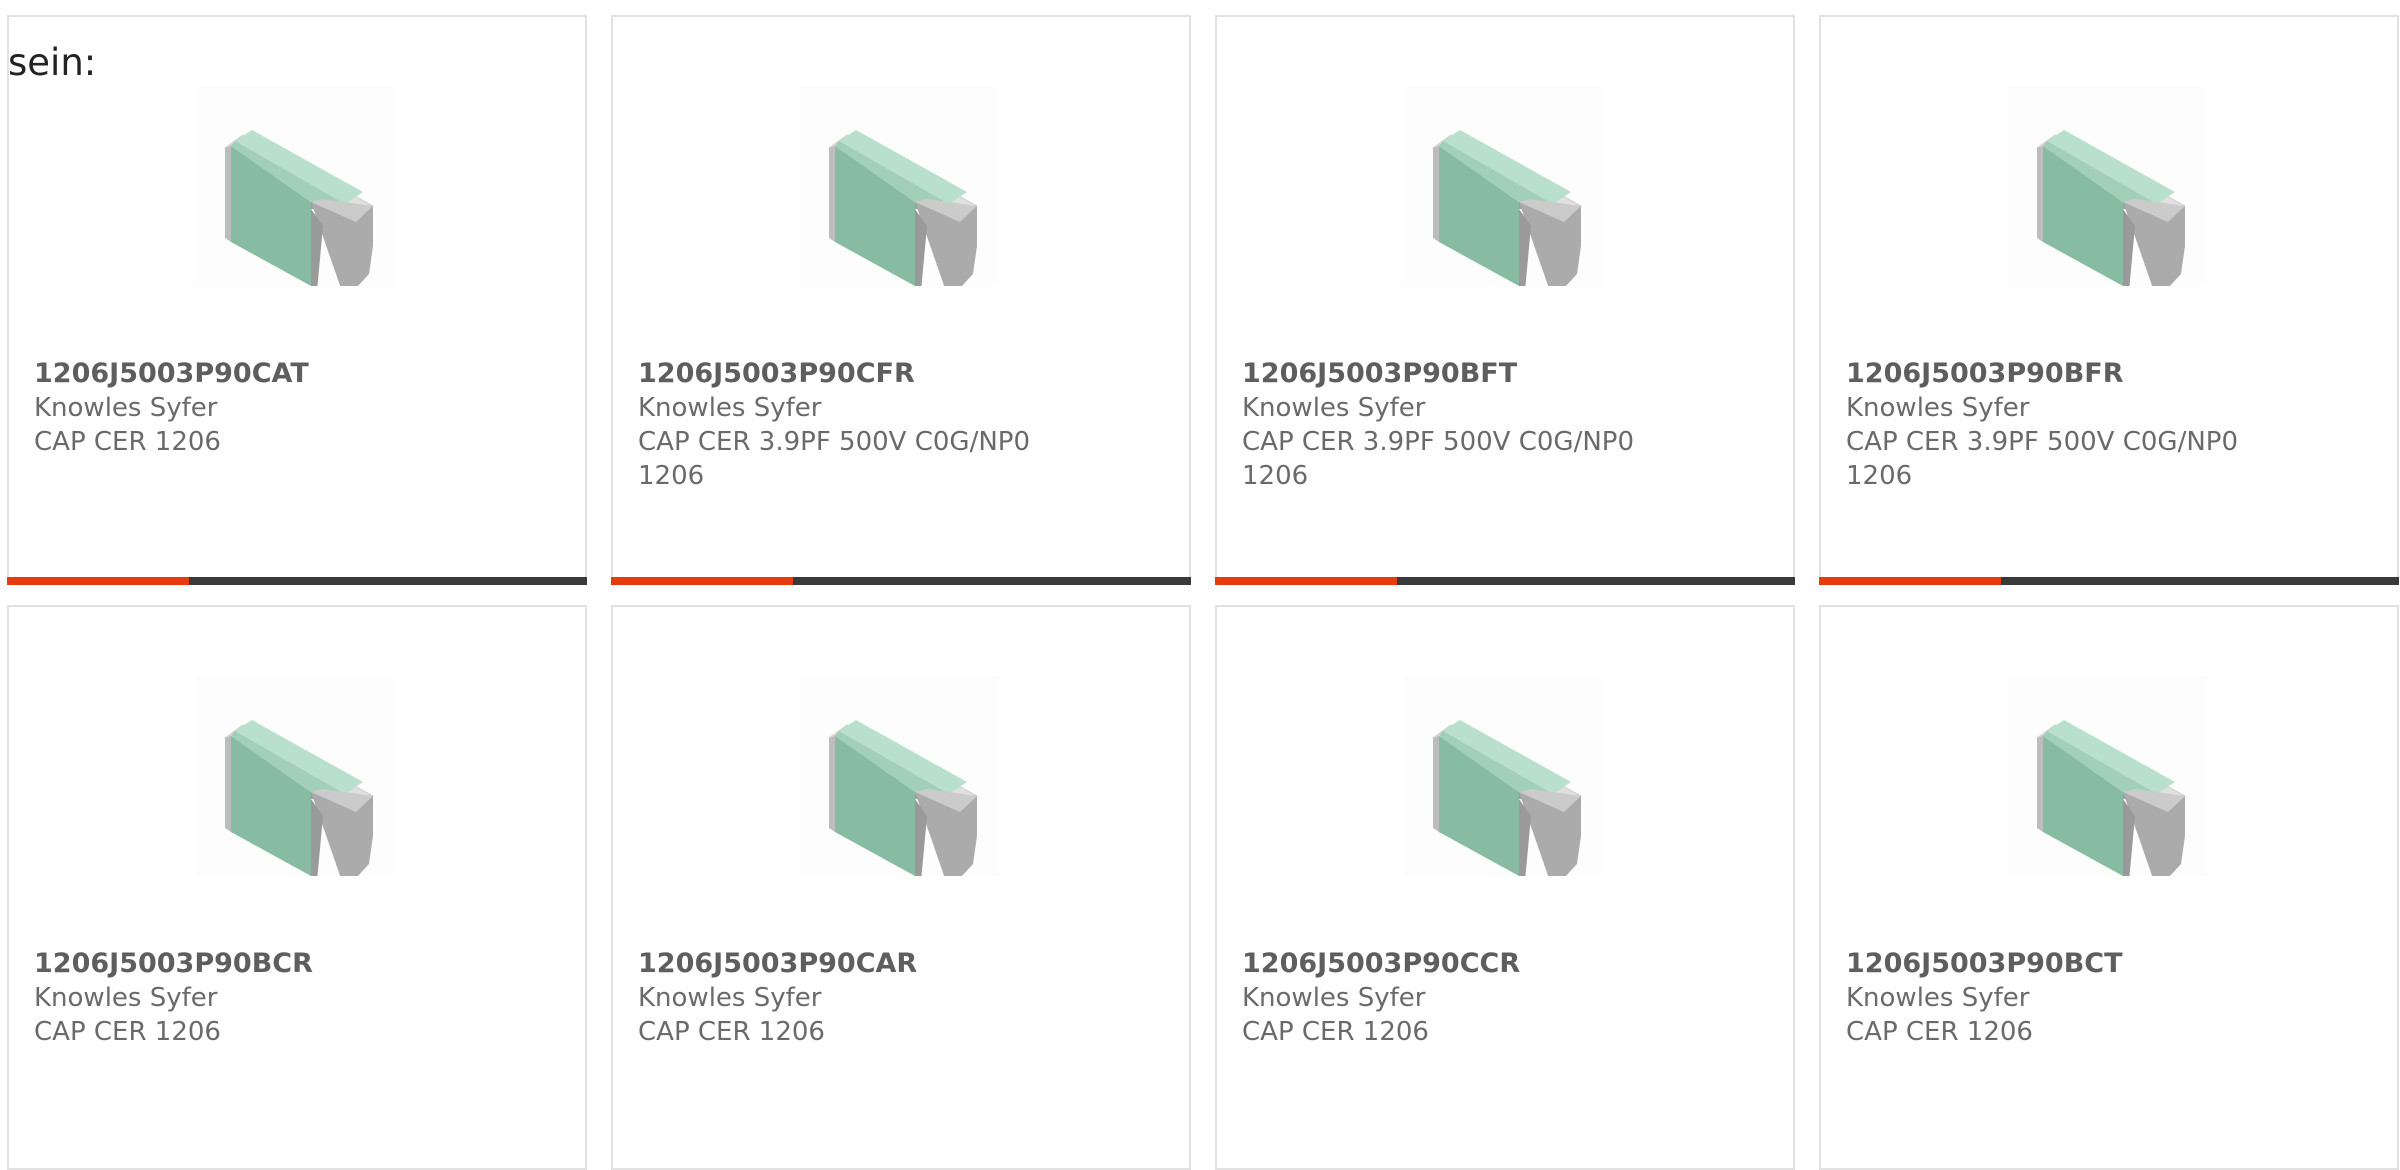 This screenshot has width=2400, height=1170. I want to click on part-number: 1206J5003P90BCT, so click(2106, 964).